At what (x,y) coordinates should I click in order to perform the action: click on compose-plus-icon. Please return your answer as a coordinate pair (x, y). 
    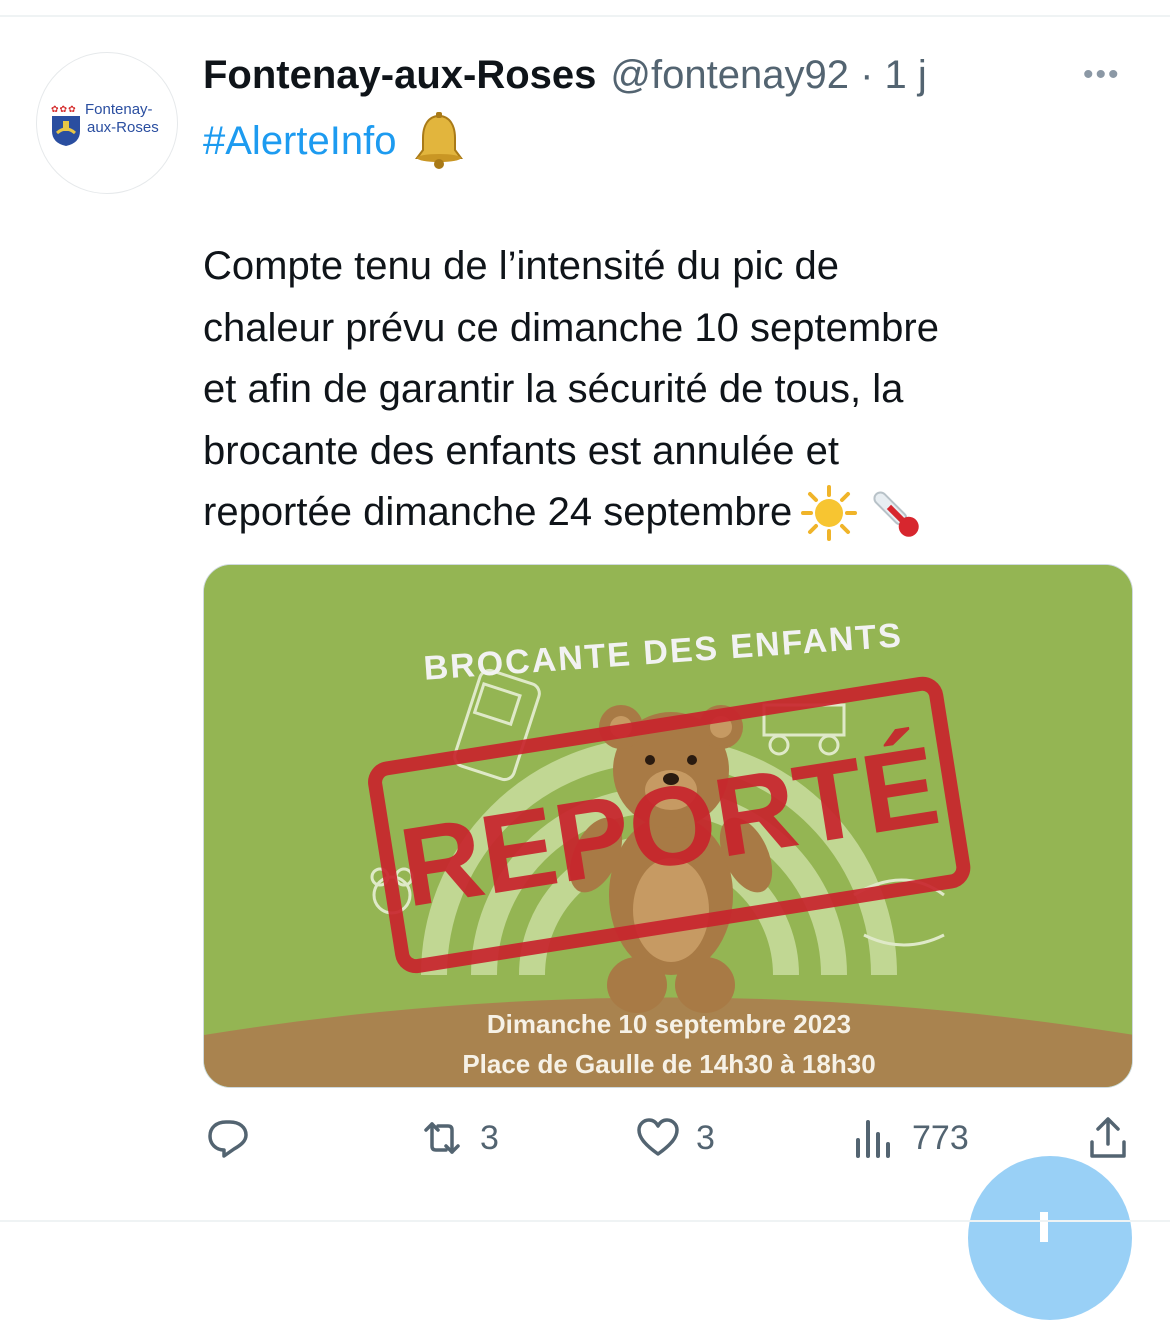
    Looking at the image, I should click on (1044, 1227).